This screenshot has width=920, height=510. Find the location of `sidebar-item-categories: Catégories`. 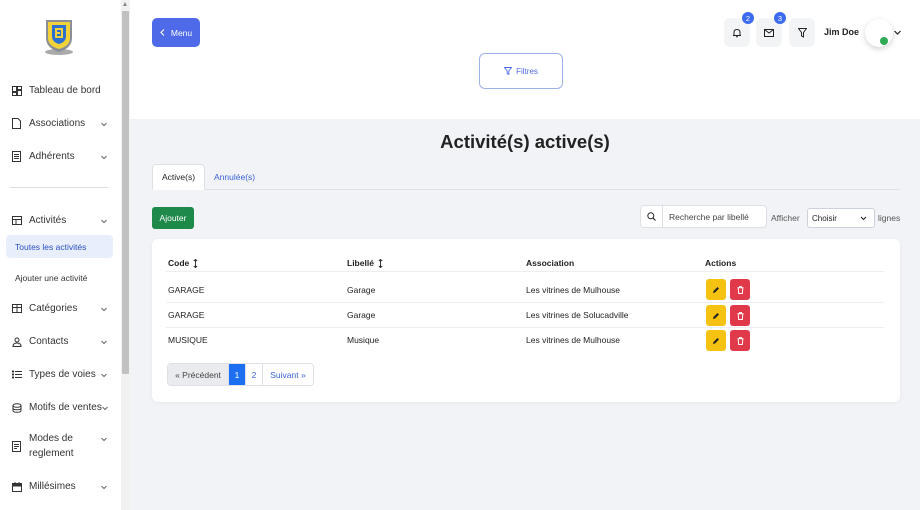

sidebar-item-categories: Catégories is located at coordinates (60, 308).